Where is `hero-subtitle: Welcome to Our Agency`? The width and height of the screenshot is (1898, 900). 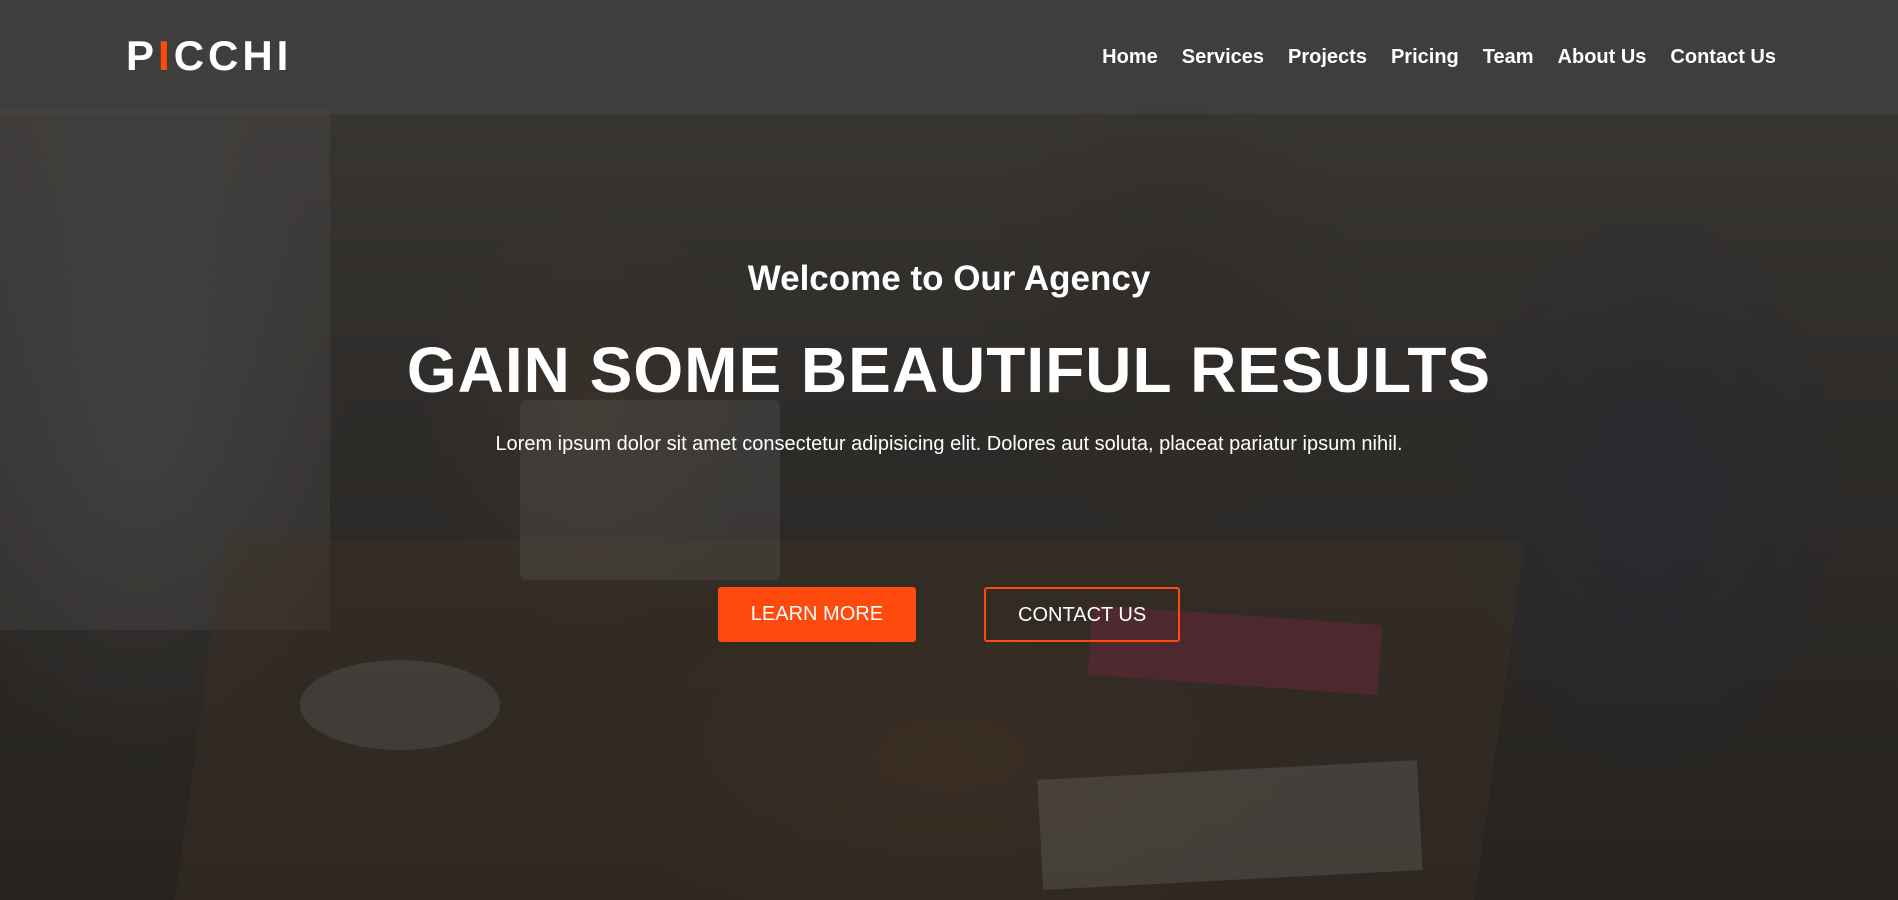
hero-subtitle: Welcome to Our Agency is located at coordinates (949, 278).